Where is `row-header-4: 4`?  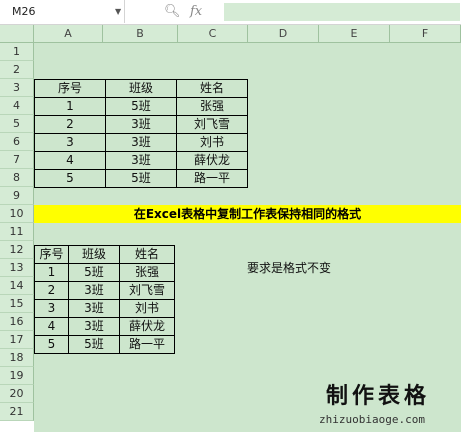 row-header-4: 4 is located at coordinates (17, 106).